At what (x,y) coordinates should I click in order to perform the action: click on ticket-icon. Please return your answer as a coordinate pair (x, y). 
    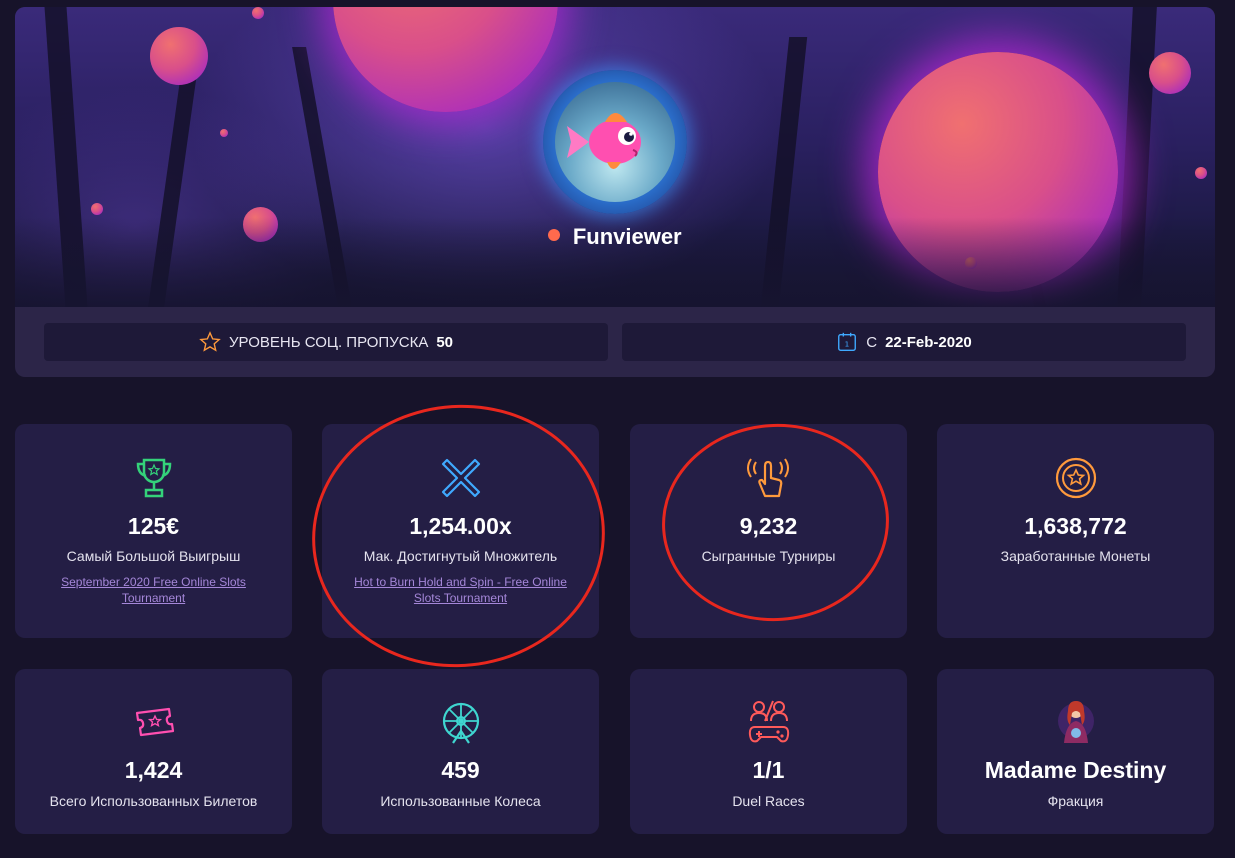
    Looking at the image, I should click on (153, 723).